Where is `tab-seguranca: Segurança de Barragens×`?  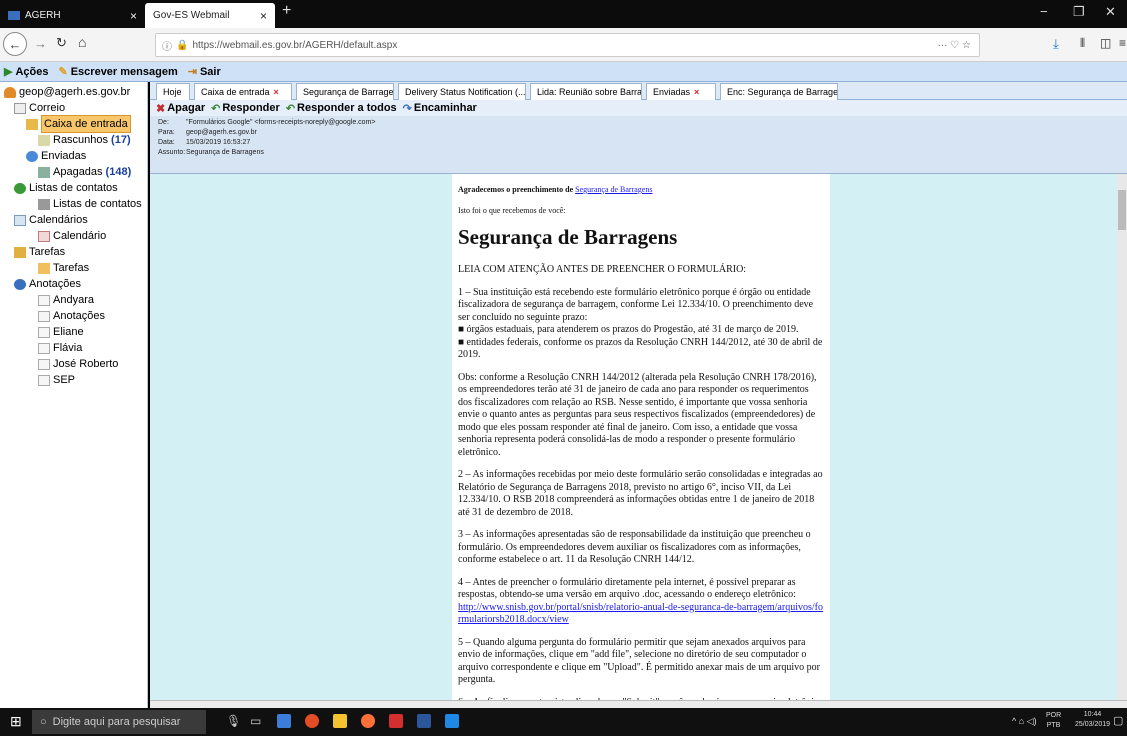
tab-seguranca: Segurança de Barragens× is located at coordinates (345, 91).